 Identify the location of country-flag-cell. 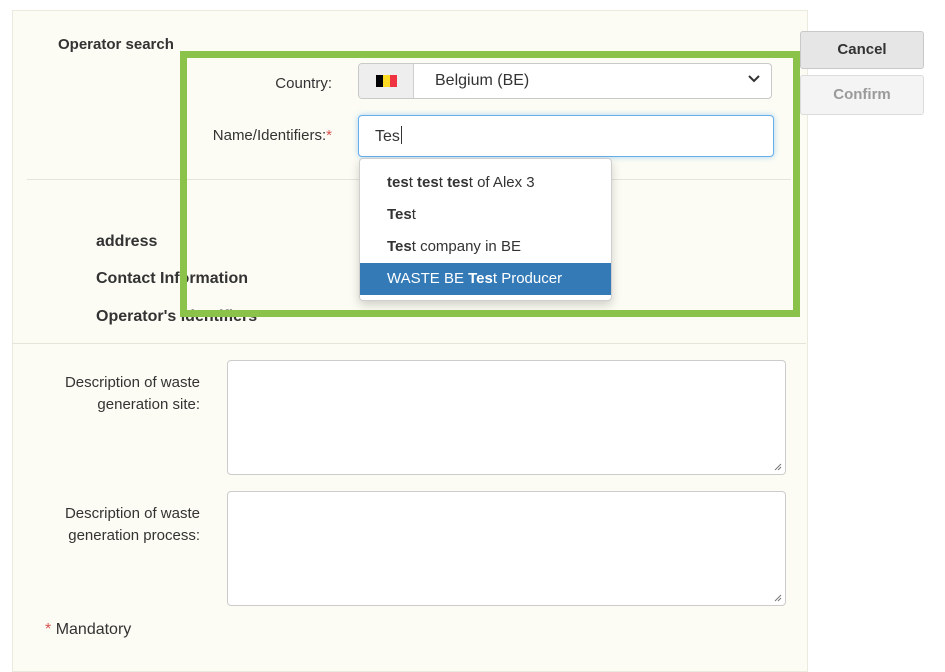
(386, 81).